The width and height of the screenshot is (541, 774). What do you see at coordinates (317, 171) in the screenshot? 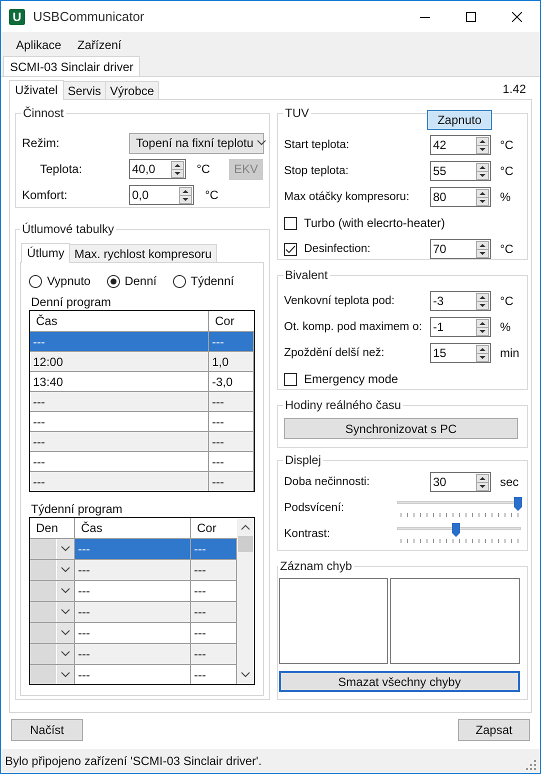
I see `field-label: Stop teplota:` at bounding box center [317, 171].